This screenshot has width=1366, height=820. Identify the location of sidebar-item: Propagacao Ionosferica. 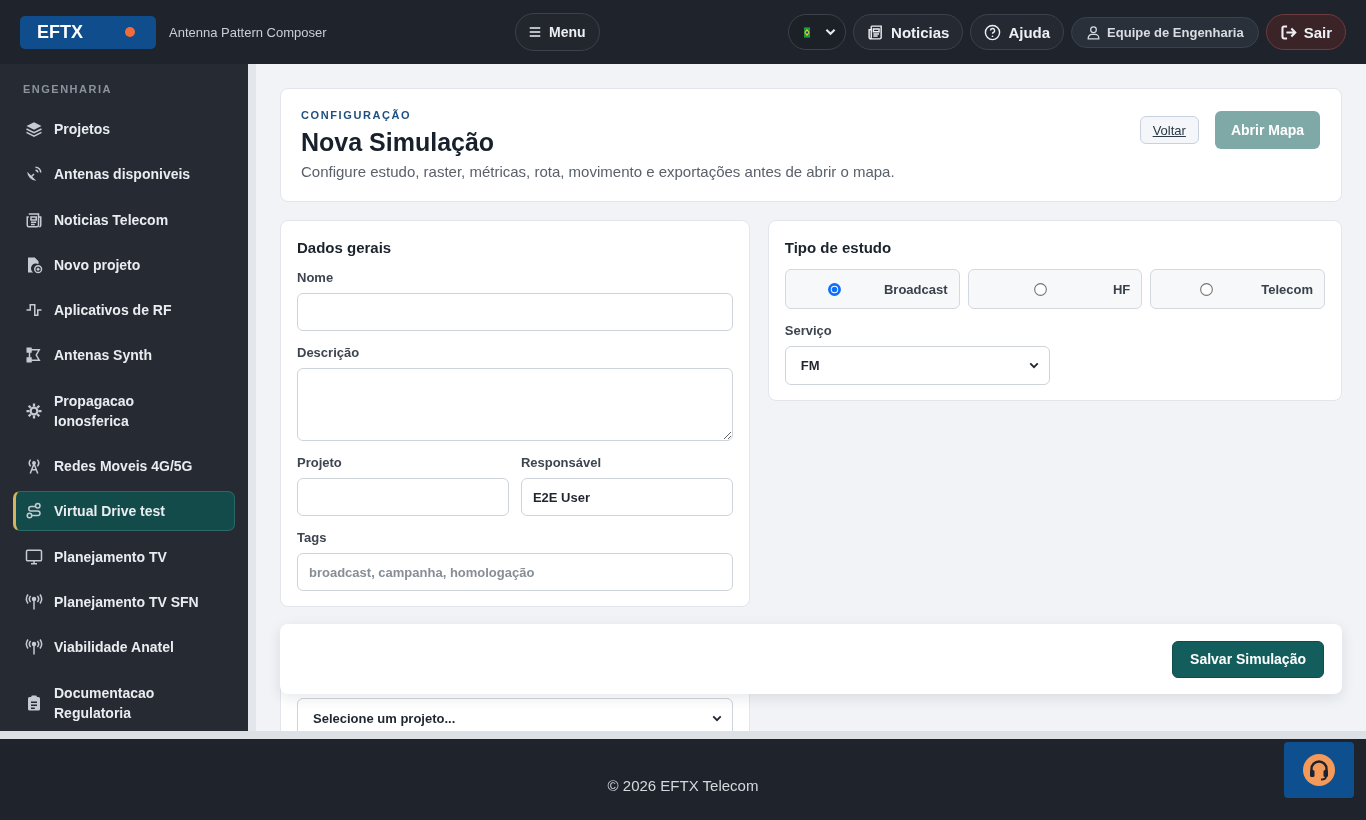
(124, 410).